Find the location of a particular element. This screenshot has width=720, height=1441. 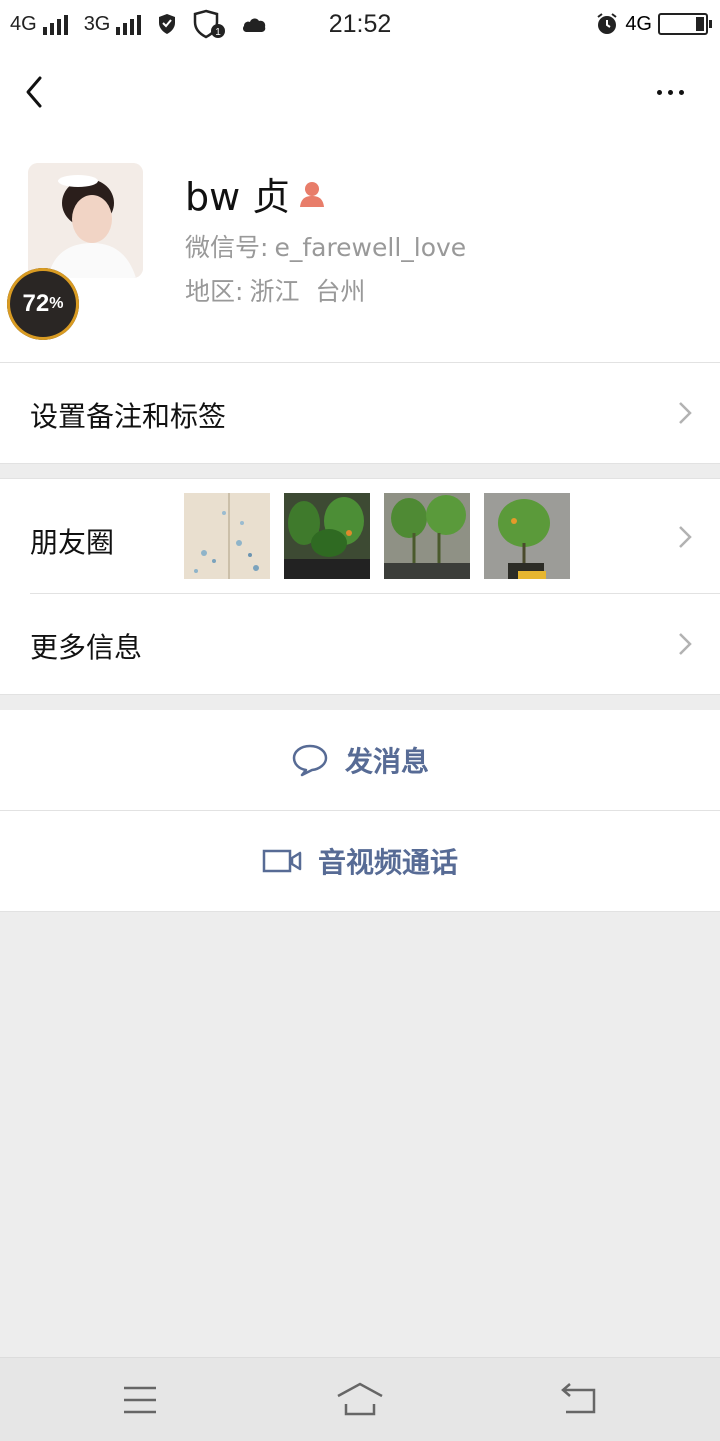

wechat-id-line: 微信号: e_farewell_love is located at coordinates (325, 246).